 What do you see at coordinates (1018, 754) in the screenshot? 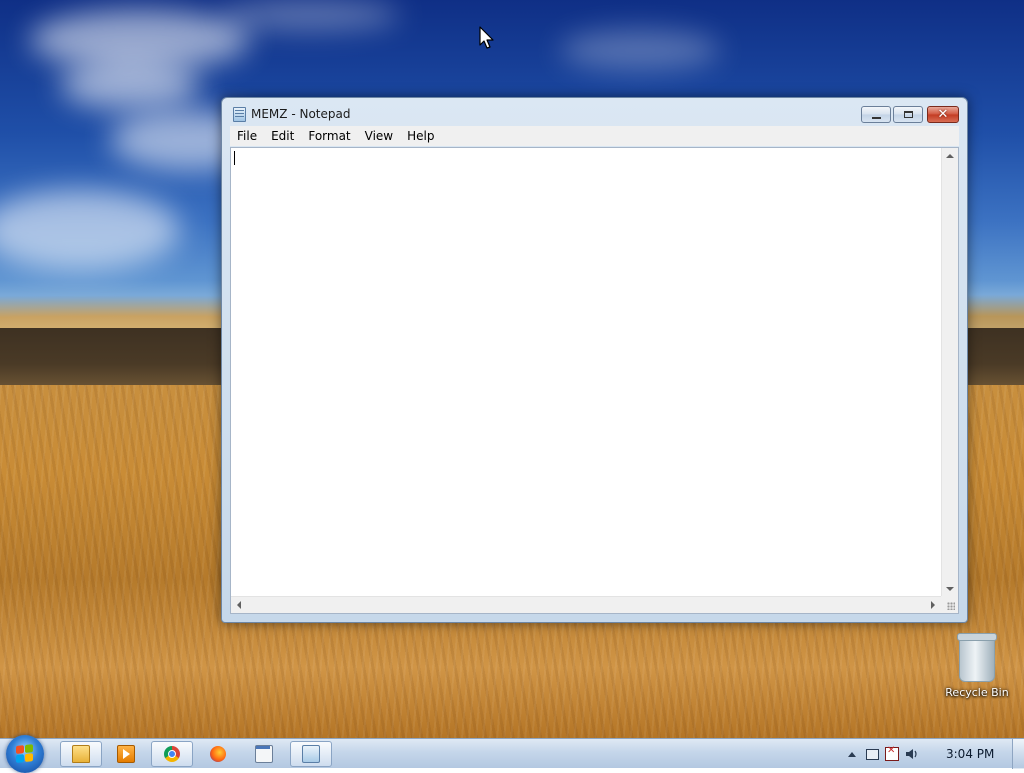
I see `show-desktop-button` at bounding box center [1018, 754].